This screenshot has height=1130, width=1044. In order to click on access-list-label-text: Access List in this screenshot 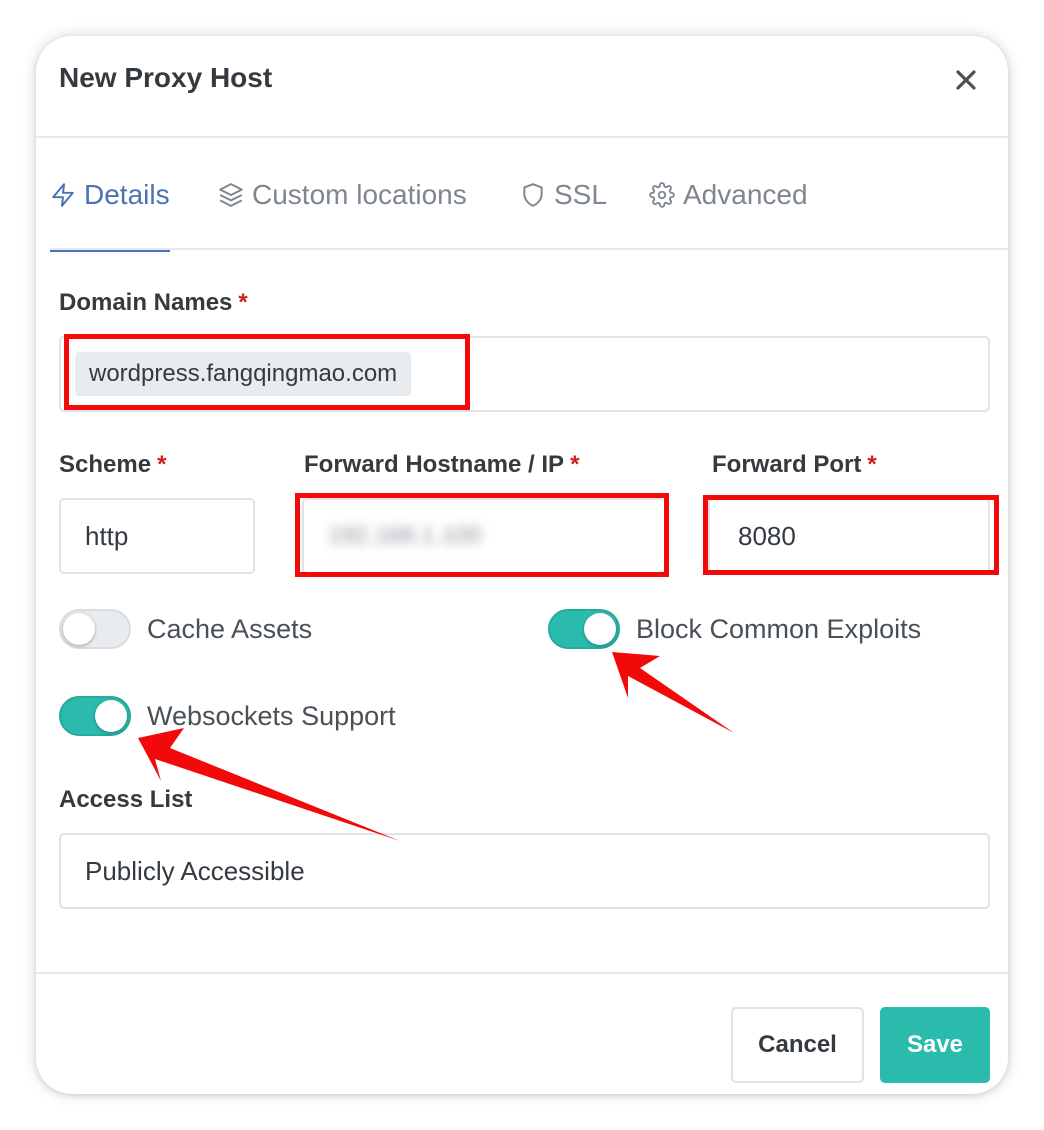, I will do `click(126, 799)`.